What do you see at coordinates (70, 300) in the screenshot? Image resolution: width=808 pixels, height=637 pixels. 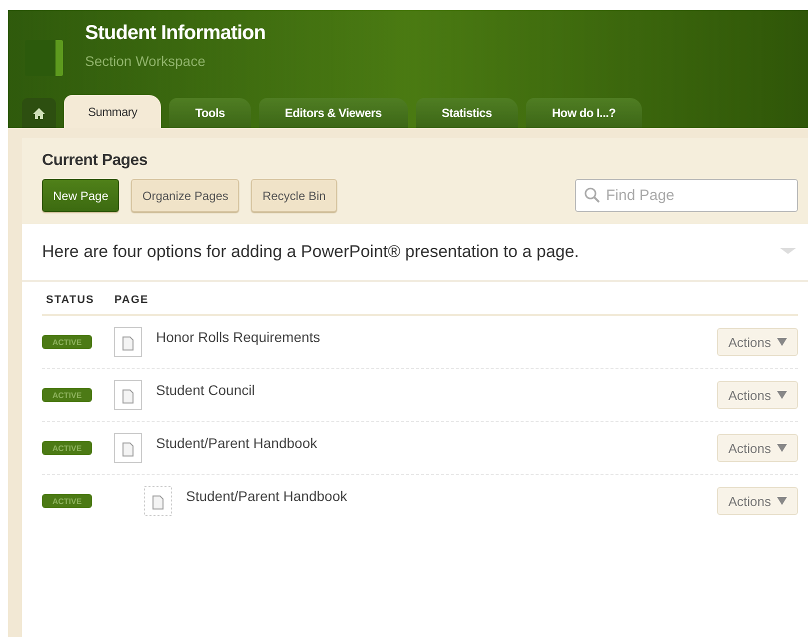 I see `column-header: STATUS` at bounding box center [70, 300].